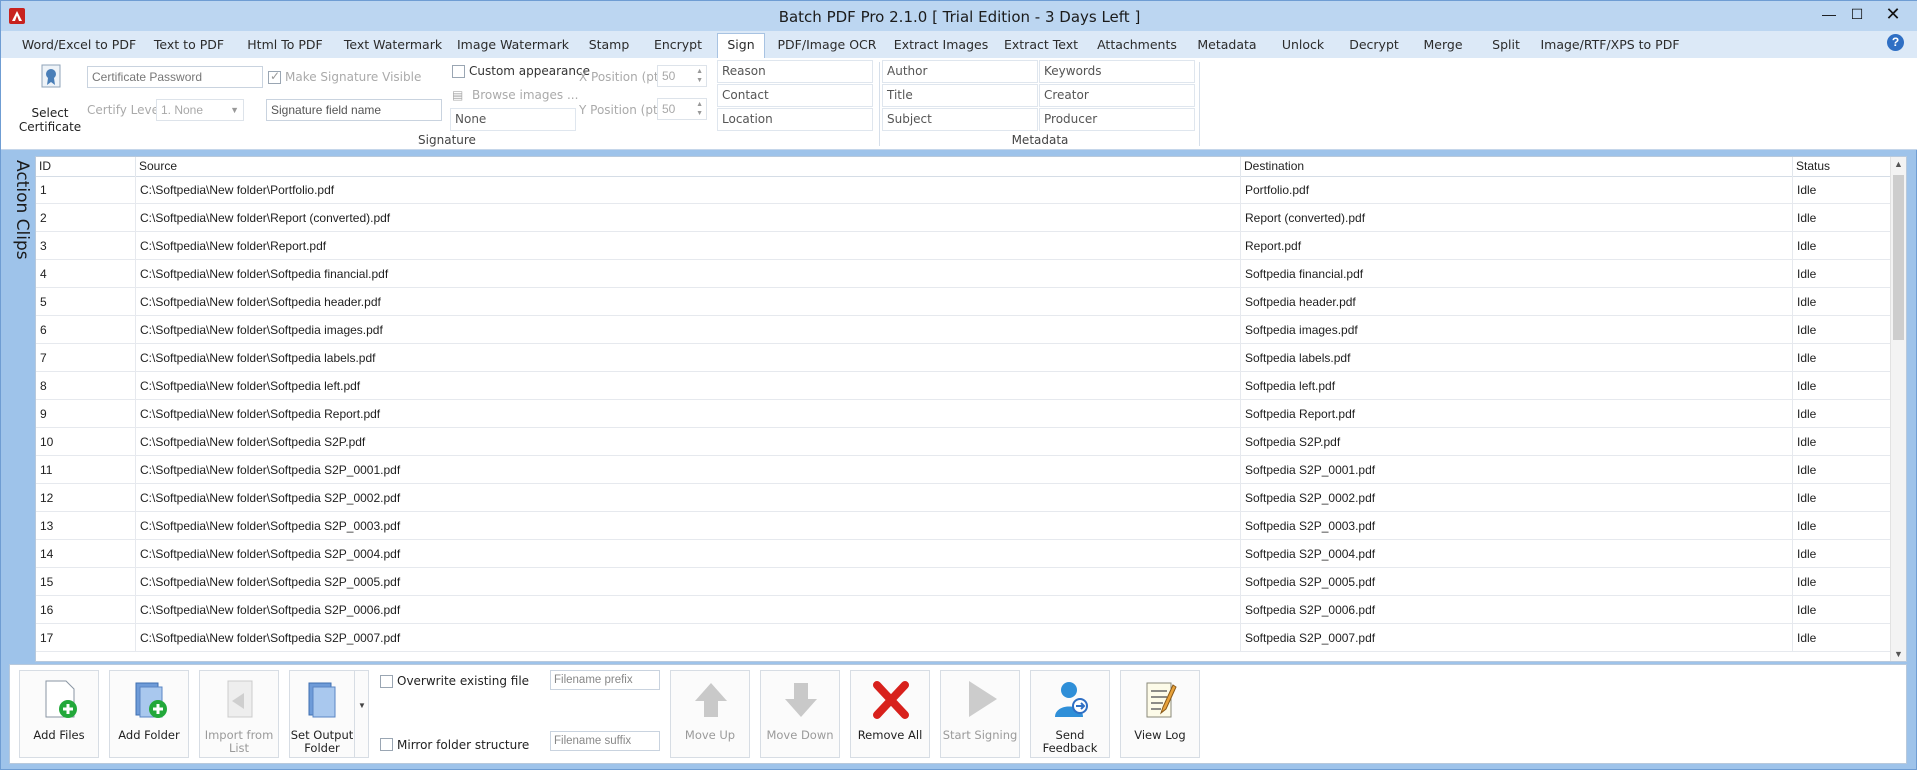  Describe the element at coordinates (960, 119) in the screenshot. I see `subject-field: Subject` at that location.